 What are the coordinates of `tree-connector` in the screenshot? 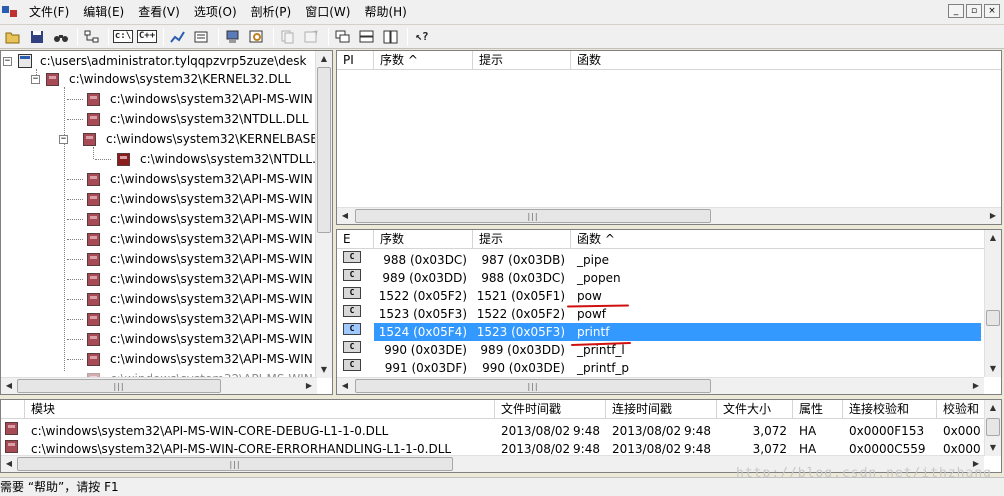 It's located at (75, 359).